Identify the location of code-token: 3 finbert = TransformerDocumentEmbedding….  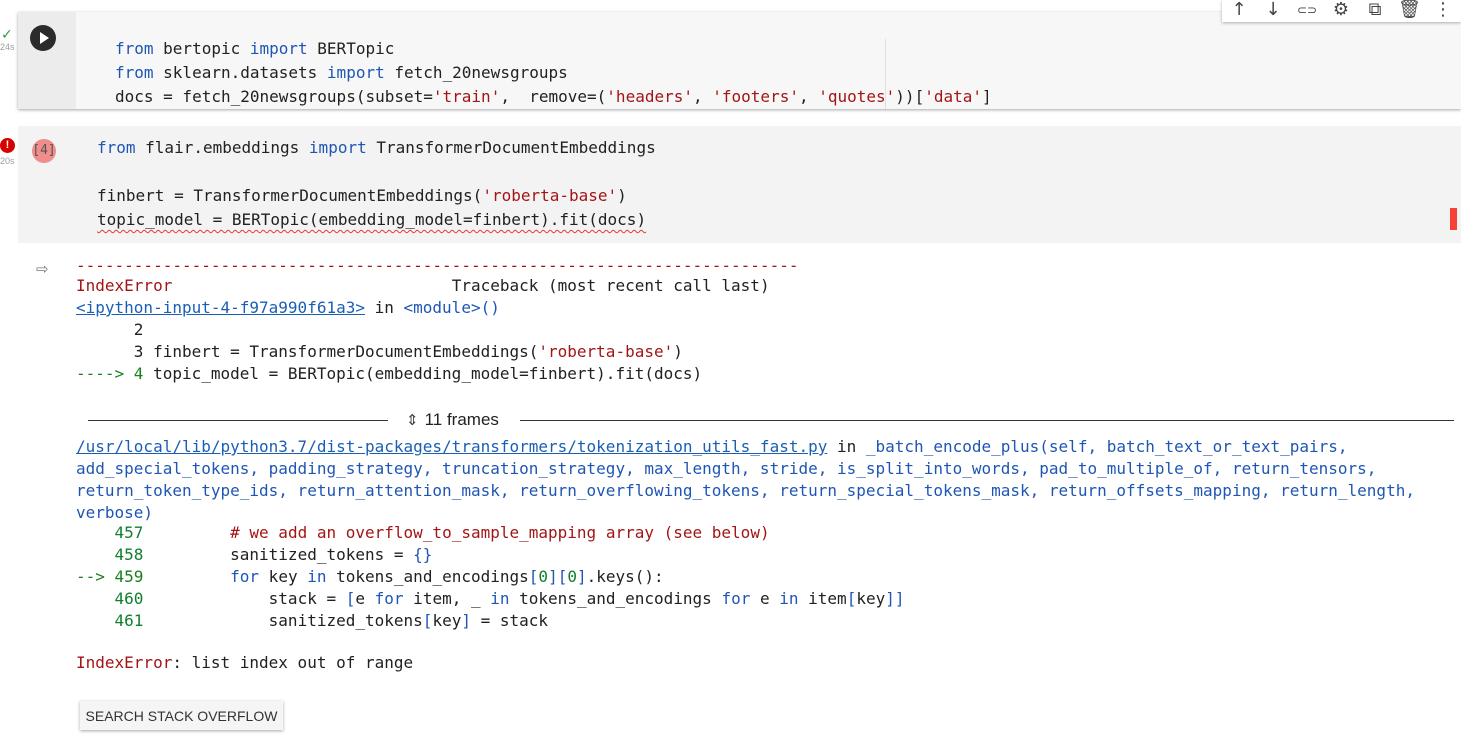
(307, 351).